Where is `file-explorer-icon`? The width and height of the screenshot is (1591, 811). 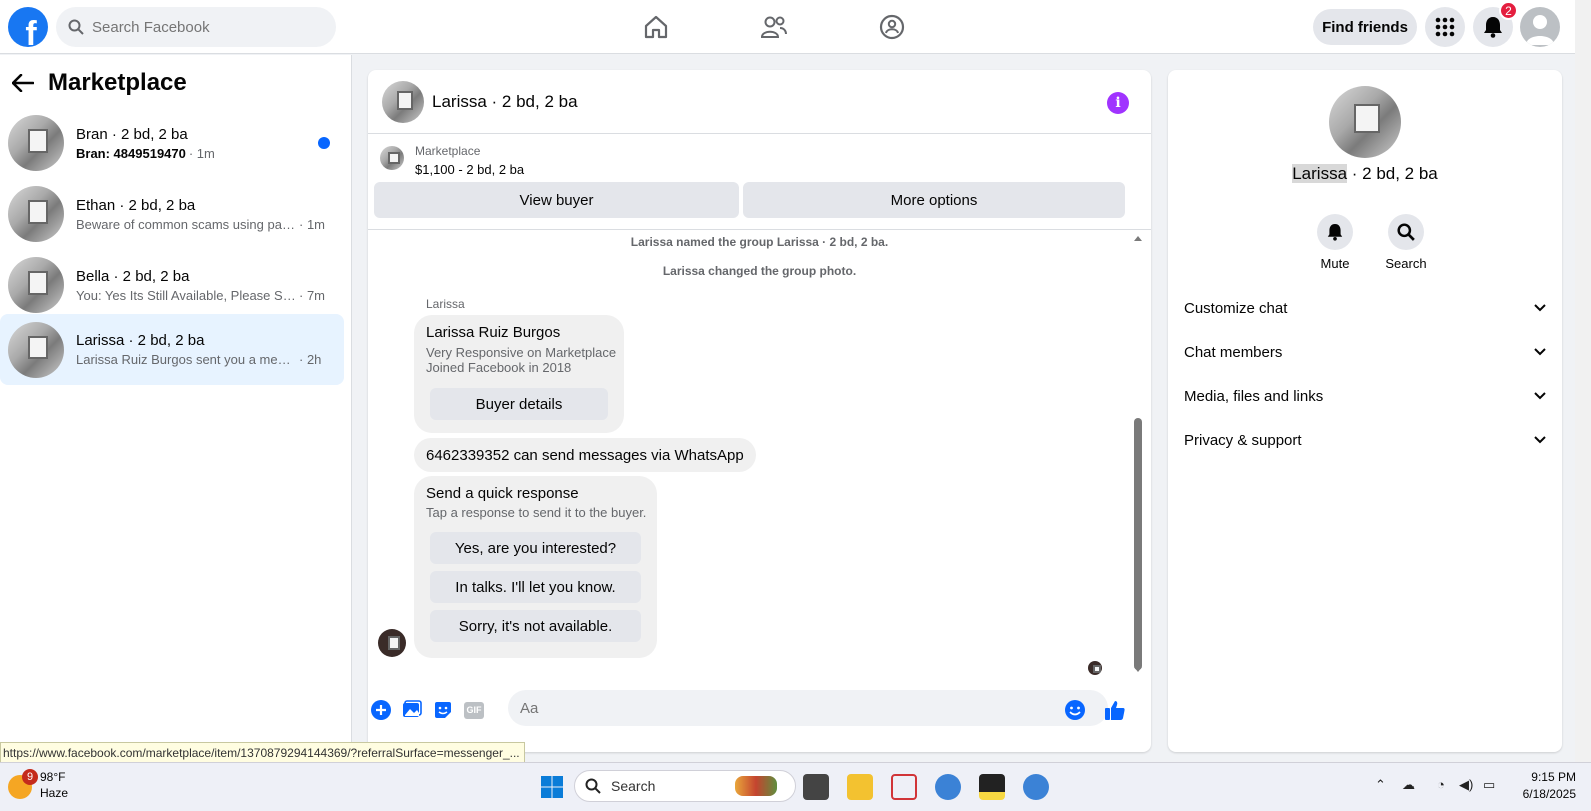
file-explorer-icon is located at coordinates (860, 787).